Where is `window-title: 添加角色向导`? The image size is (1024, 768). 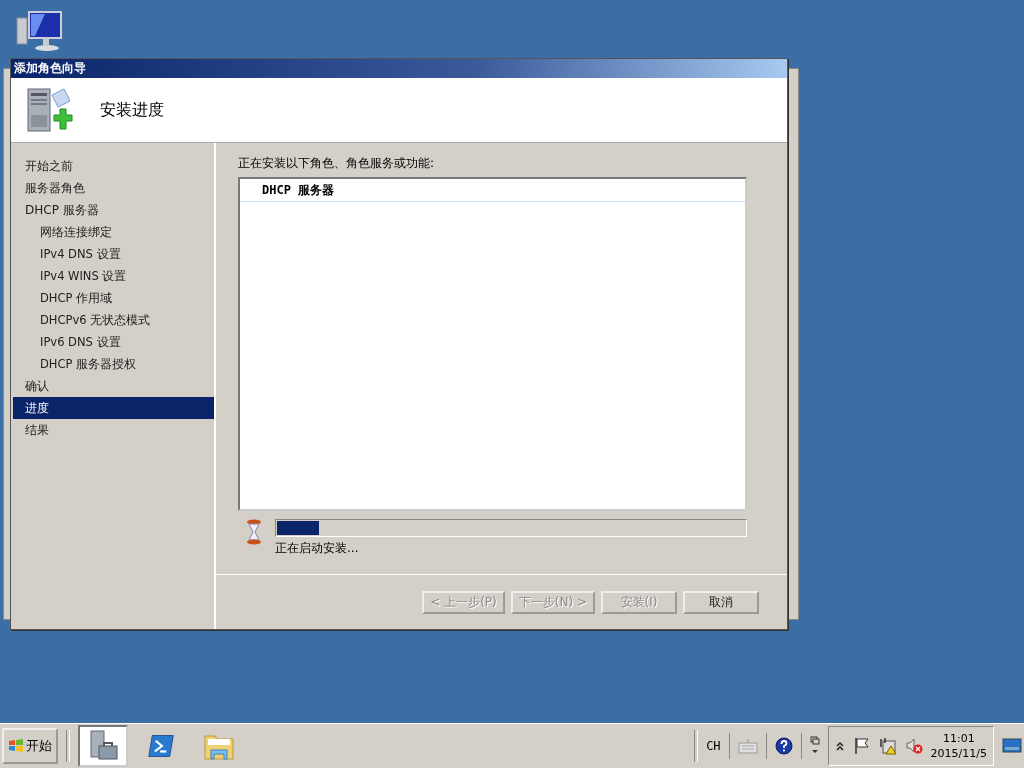 window-title: 添加角色向导 is located at coordinates (50, 68).